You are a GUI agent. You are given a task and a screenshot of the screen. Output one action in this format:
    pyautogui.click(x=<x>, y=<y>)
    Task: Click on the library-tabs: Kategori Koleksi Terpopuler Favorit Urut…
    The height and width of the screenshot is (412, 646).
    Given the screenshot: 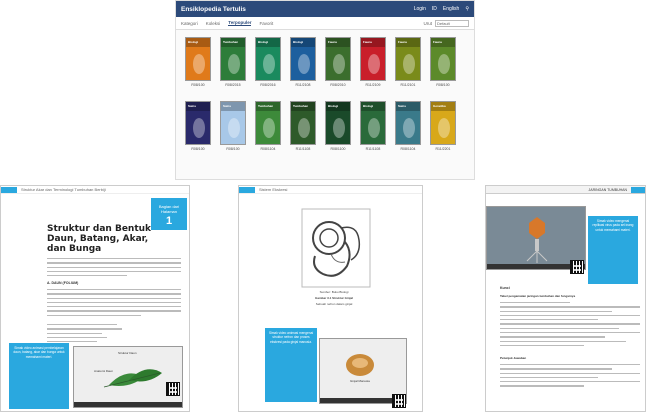 What is the action you would take?
    pyautogui.click(x=325, y=23)
    